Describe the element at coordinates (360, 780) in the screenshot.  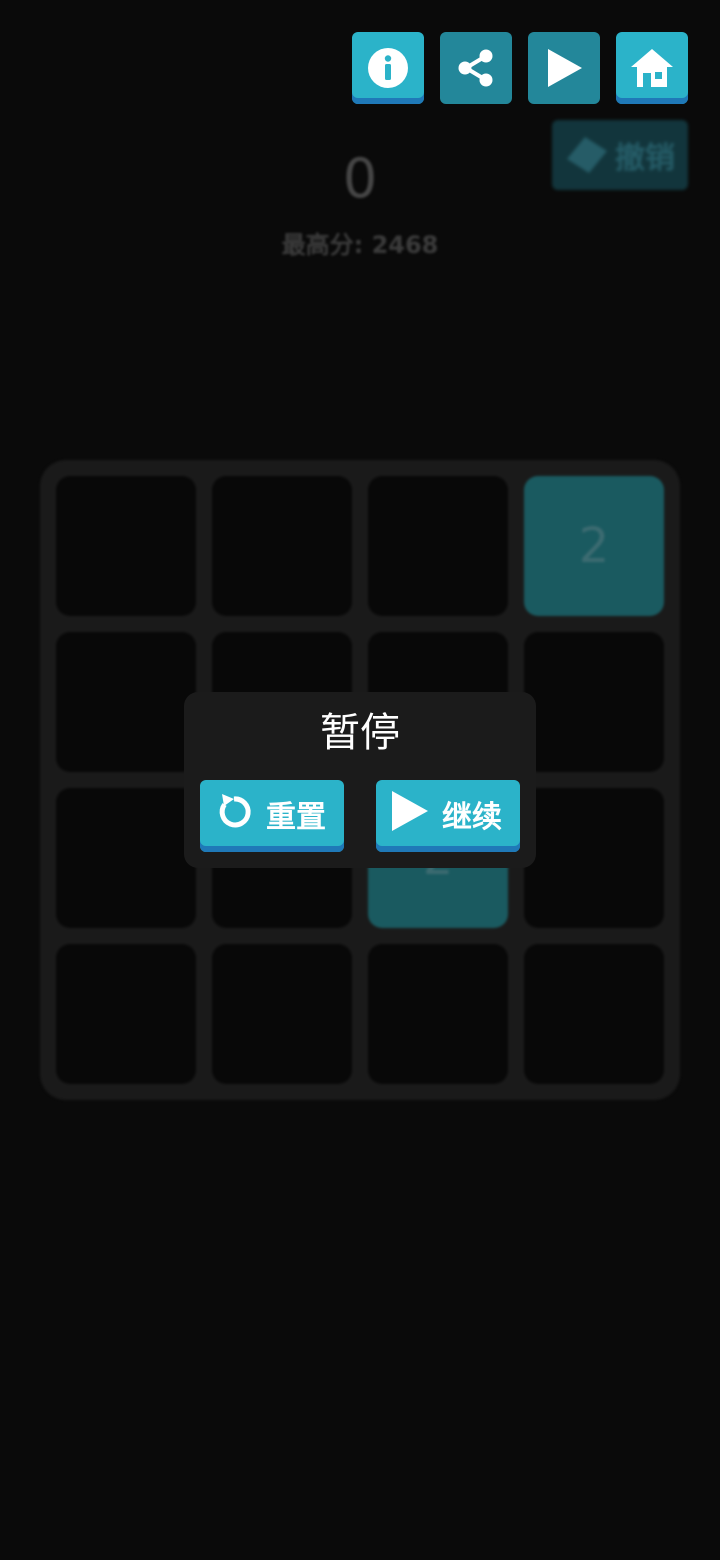
I see `pause-dialog: 暂停 重置 继续` at that location.